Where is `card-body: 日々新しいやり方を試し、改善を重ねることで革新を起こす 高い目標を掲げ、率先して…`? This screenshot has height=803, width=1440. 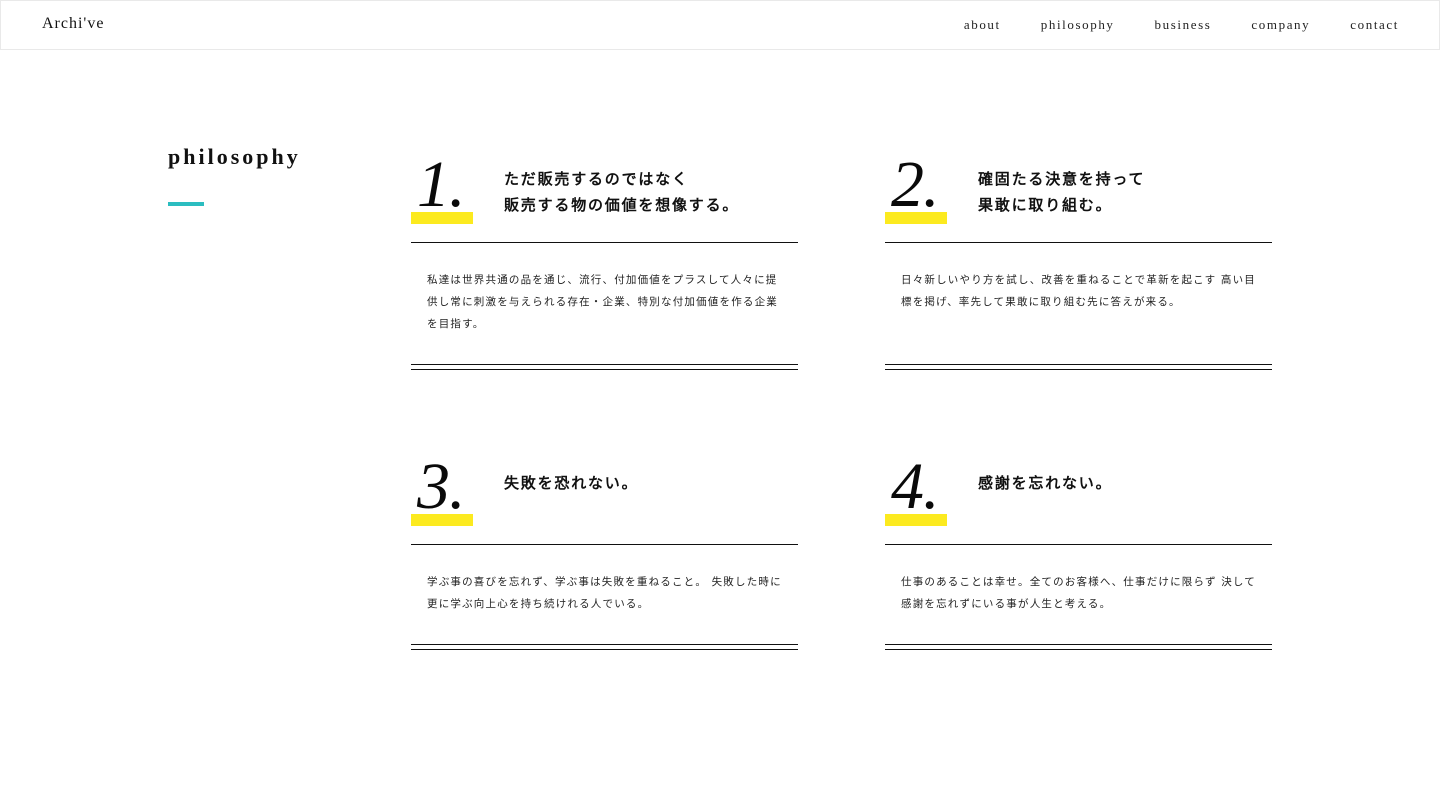 card-body: 日々新しいやり方を試し、改善を重ねることで革新を起こす 高い目標を掲げ、率先して… is located at coordinates (1079, 291).